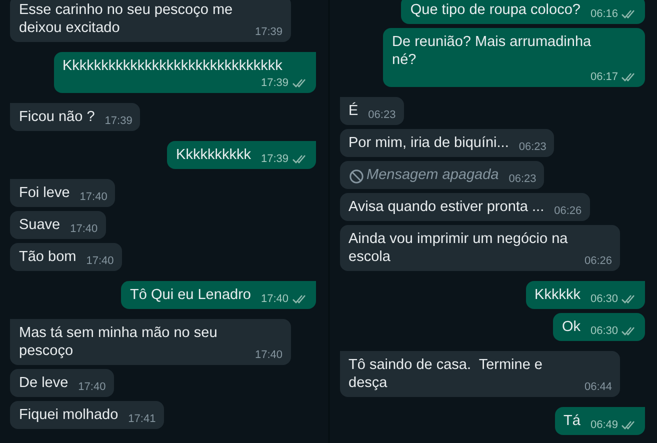  What do you see at coordinates (604, 77) in the screenshot?
I see `message-time: 06:17` at bounding box center [604, 77].